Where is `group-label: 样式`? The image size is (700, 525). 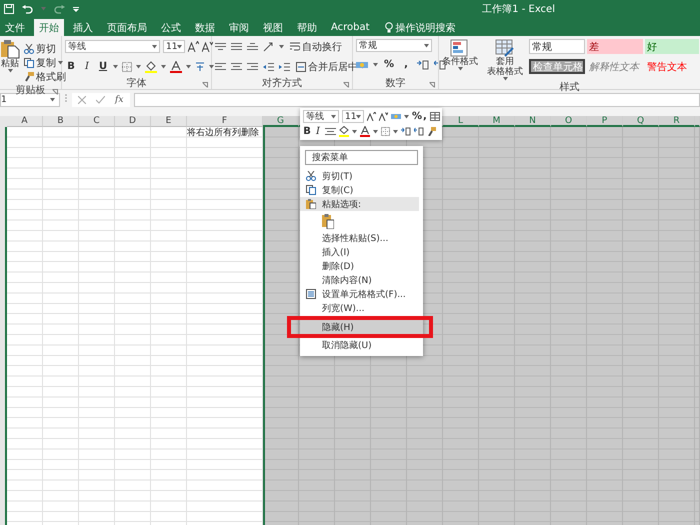 group-label: 样式 is located at coordinates (570, 87).